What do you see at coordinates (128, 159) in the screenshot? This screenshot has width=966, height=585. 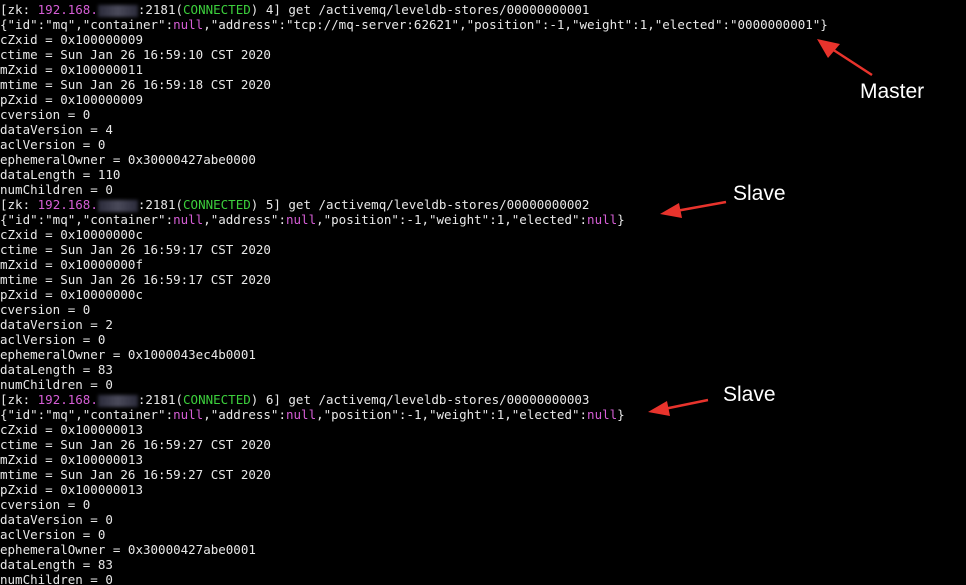 I see `stat-line: ephemeralOwner = 0x30000427abe0000` at bounding box center [128, 159].